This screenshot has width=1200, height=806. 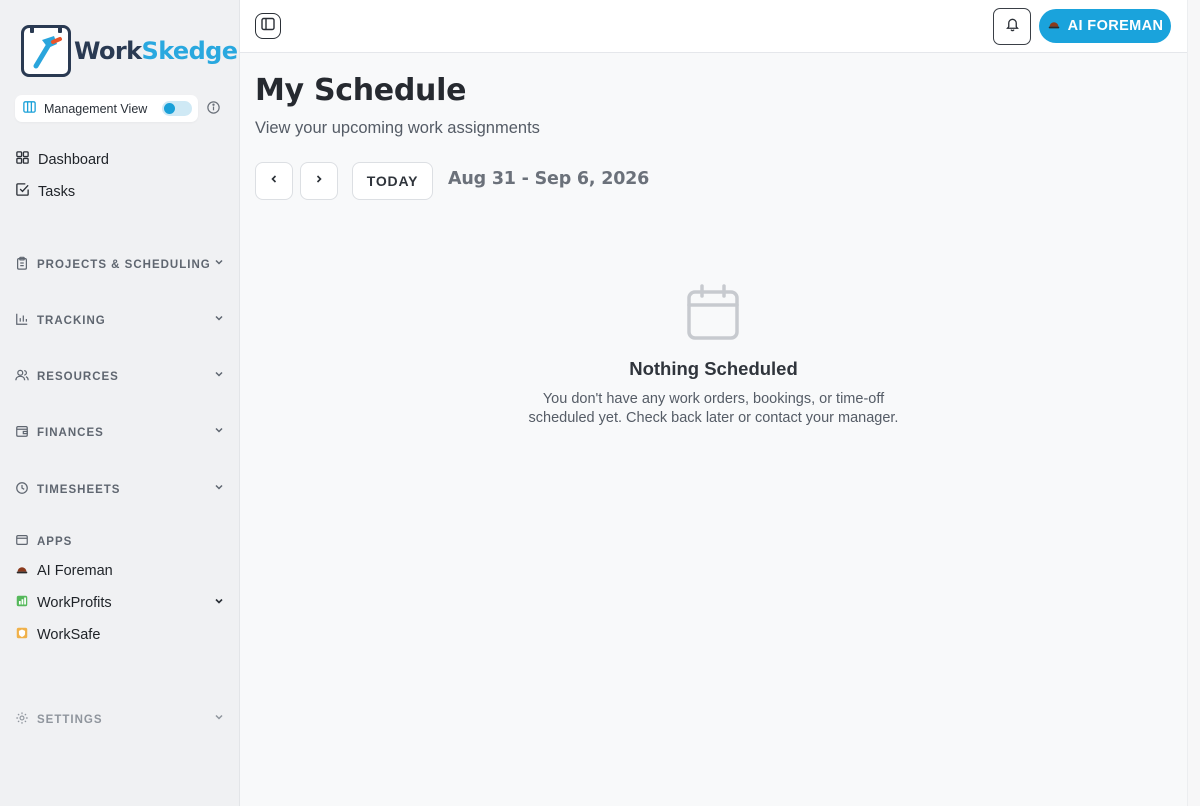 What do you see at coordinates (213, 110) in the screenshot?
I see `info-icon` at bounding box center [213, 110].